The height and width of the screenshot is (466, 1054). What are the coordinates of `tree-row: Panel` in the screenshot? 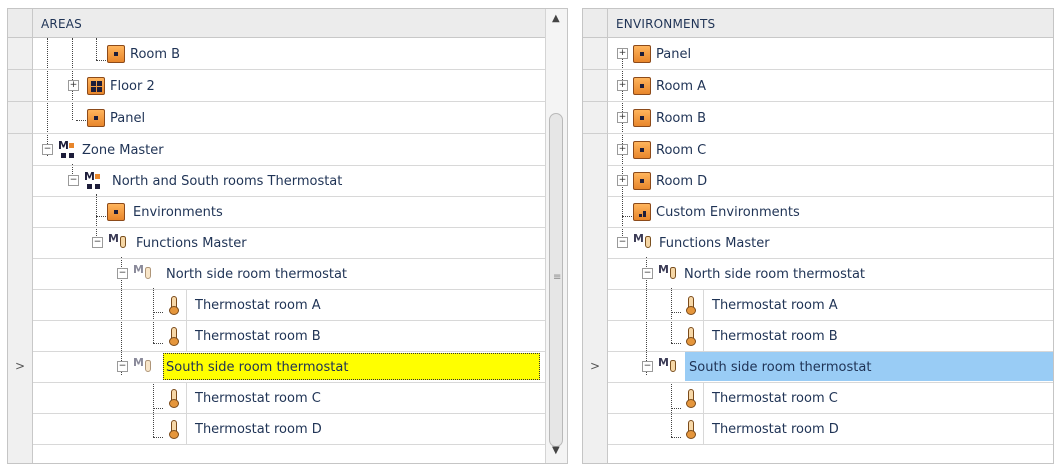 It's located at (276, 118).